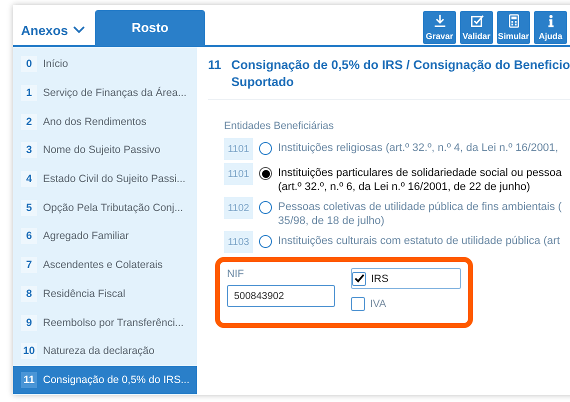  I want to click on toolbar-button: Gravar, so click(439, 27).